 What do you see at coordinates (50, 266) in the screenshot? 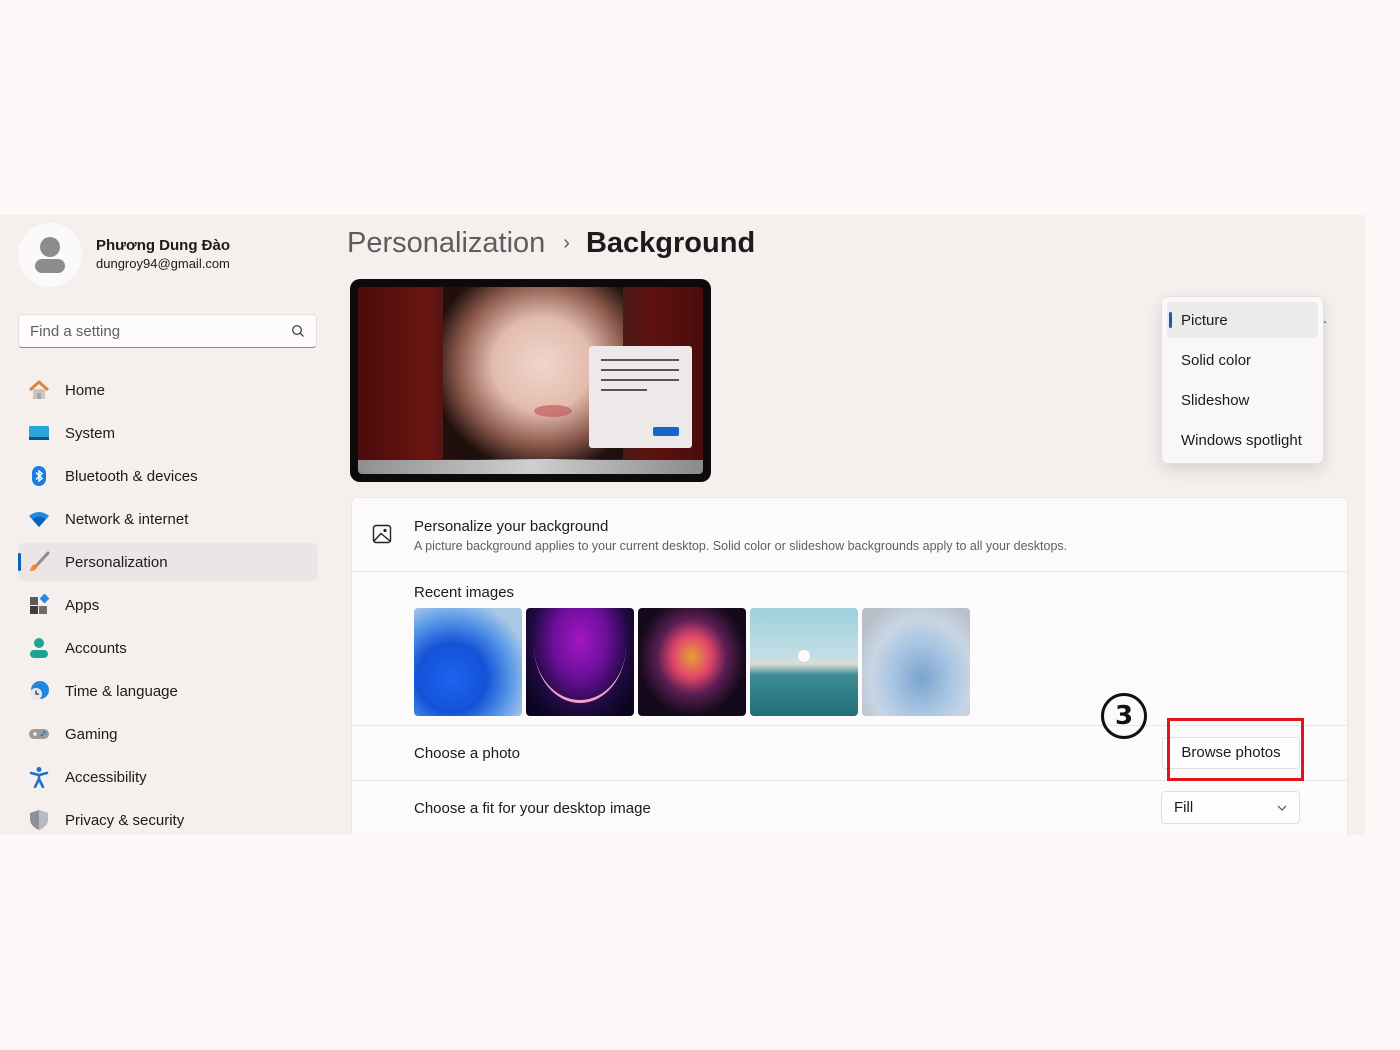
I see `avatar-body-icon` at bounding box center [50, 266].